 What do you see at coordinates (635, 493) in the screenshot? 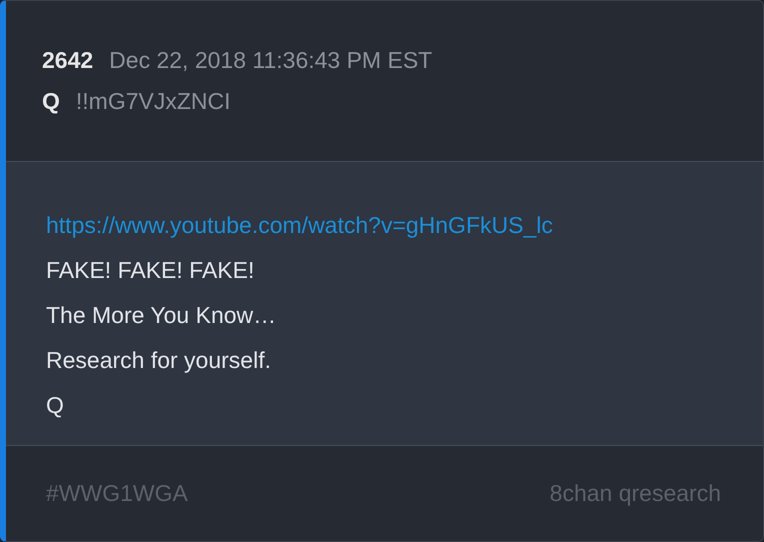
I see `source-label: 8chan qresearch` at bounding box center [635, 493].